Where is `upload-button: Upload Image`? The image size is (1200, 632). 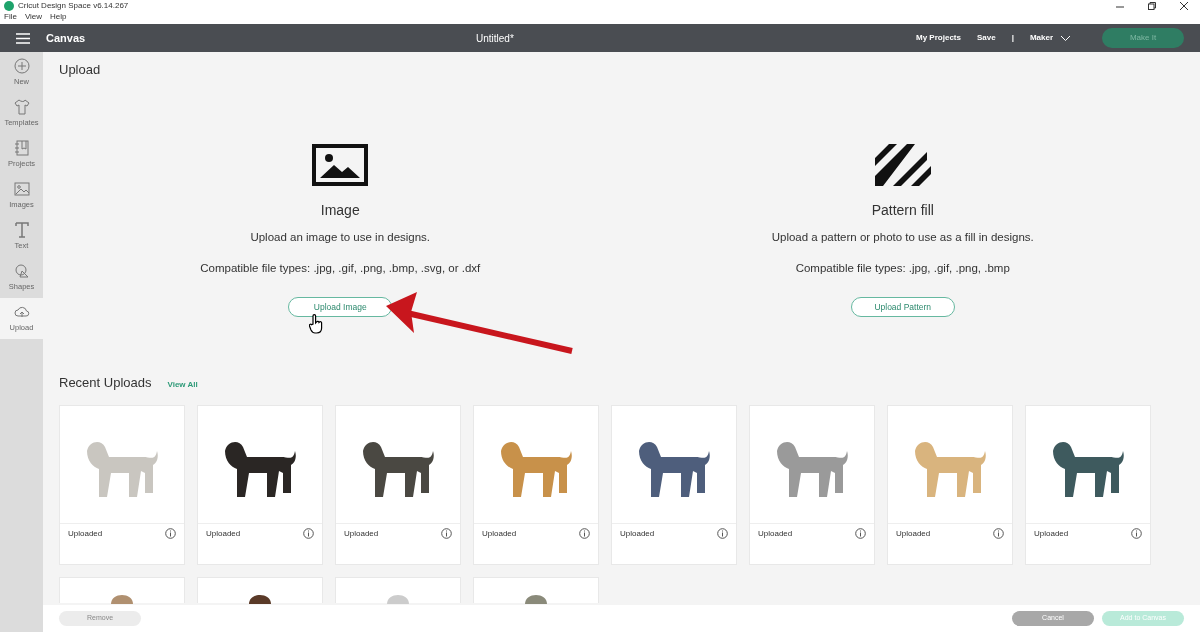
upload-button: Upload Image is located at coordinates (340, 307).